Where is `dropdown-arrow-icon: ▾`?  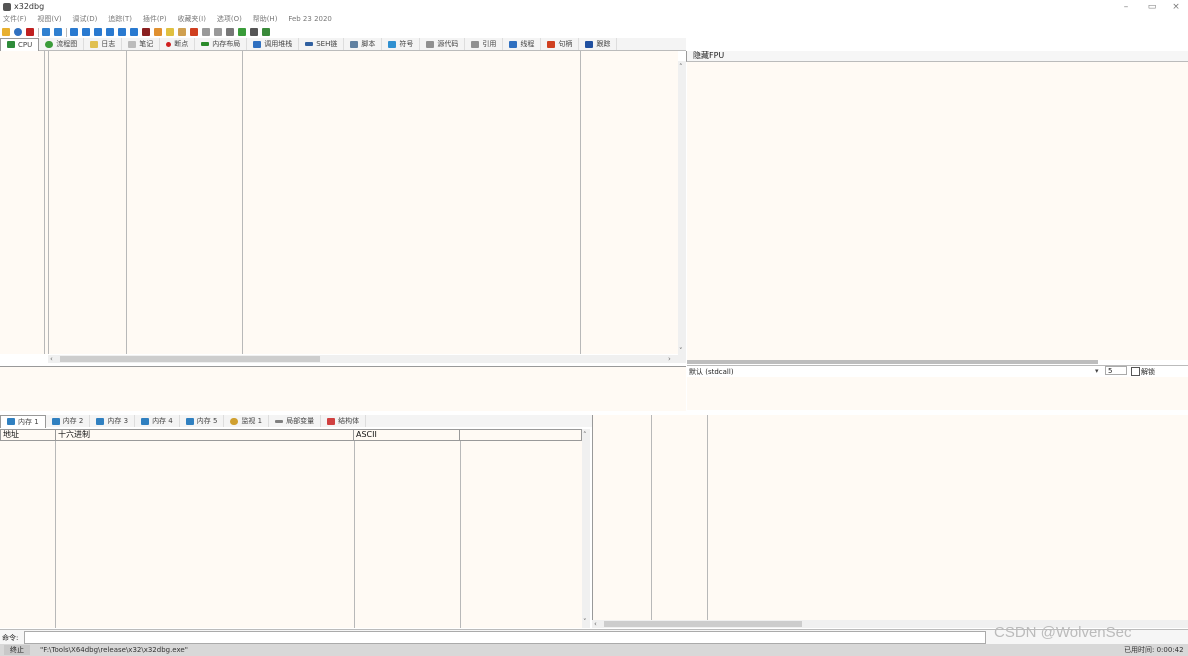 dropdown-arrow-icon: ▾ is located at coordinates (1097, 371).